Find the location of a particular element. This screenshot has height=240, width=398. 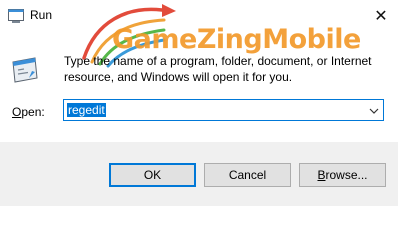

open-label: Open: is located at coordinates (28, 112).